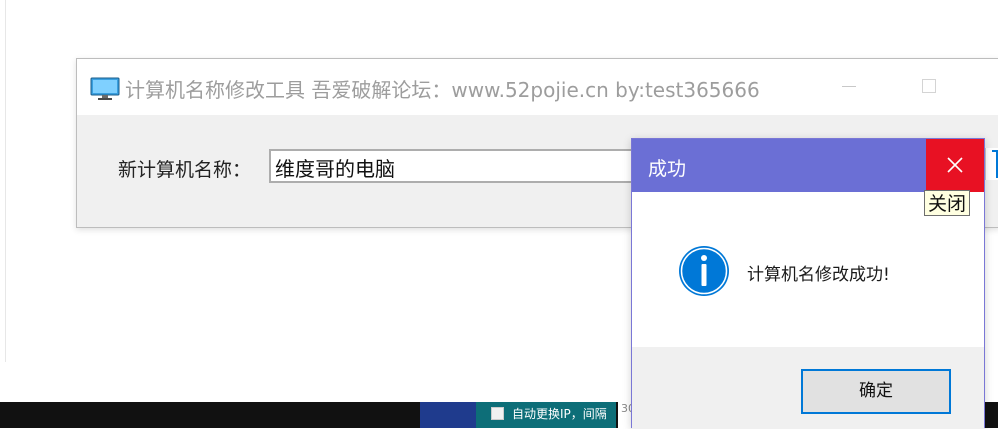  Describe the element at coordinates (497, 413) in the screenshot. I see `auto-ip-checkbox` at that location.